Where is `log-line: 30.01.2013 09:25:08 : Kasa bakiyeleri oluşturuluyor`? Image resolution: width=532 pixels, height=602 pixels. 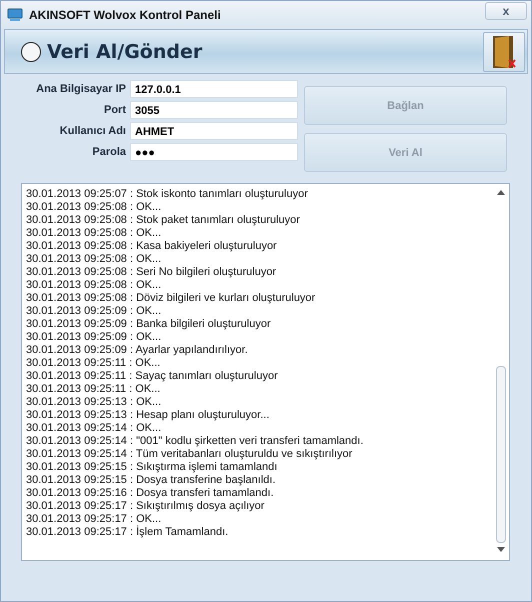
log-line: 30.01.2013 09:25:08 : Kasa bakiyeleri oluşturuluyor is located at coordinates (152, 246).